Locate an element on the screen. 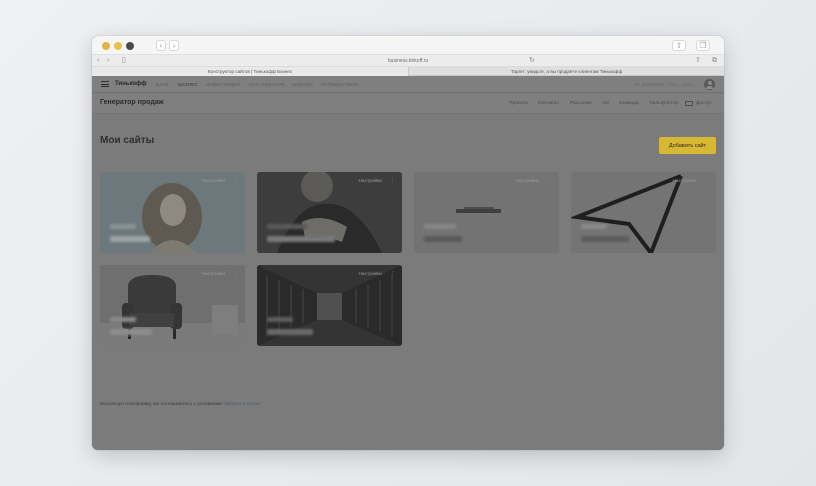  add-site-button: Добавить сайт is located at coordinates (687, 145).